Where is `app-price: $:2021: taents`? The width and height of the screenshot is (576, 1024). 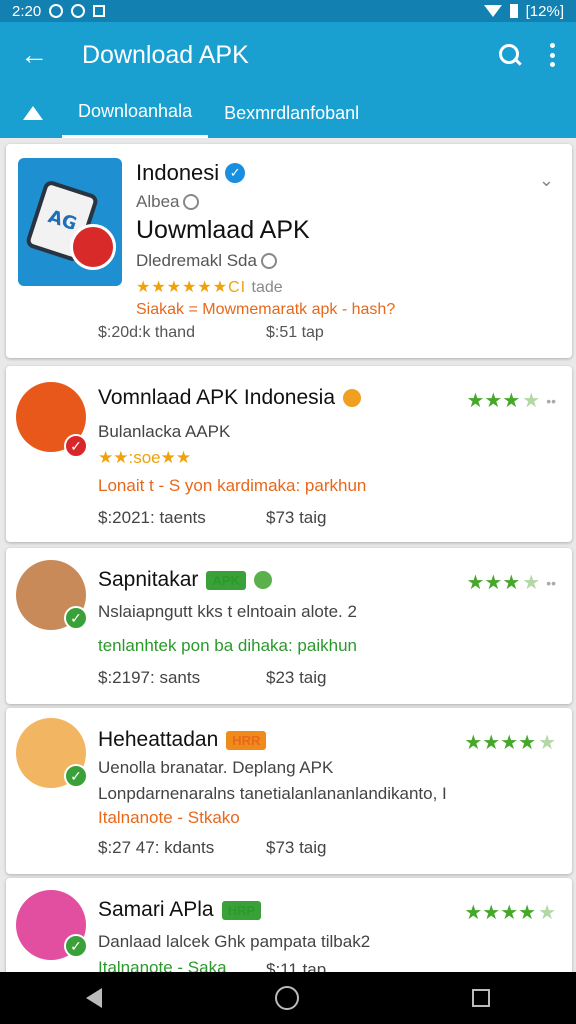 app-price: $:2021: taents is located at coordinates (152, 517).